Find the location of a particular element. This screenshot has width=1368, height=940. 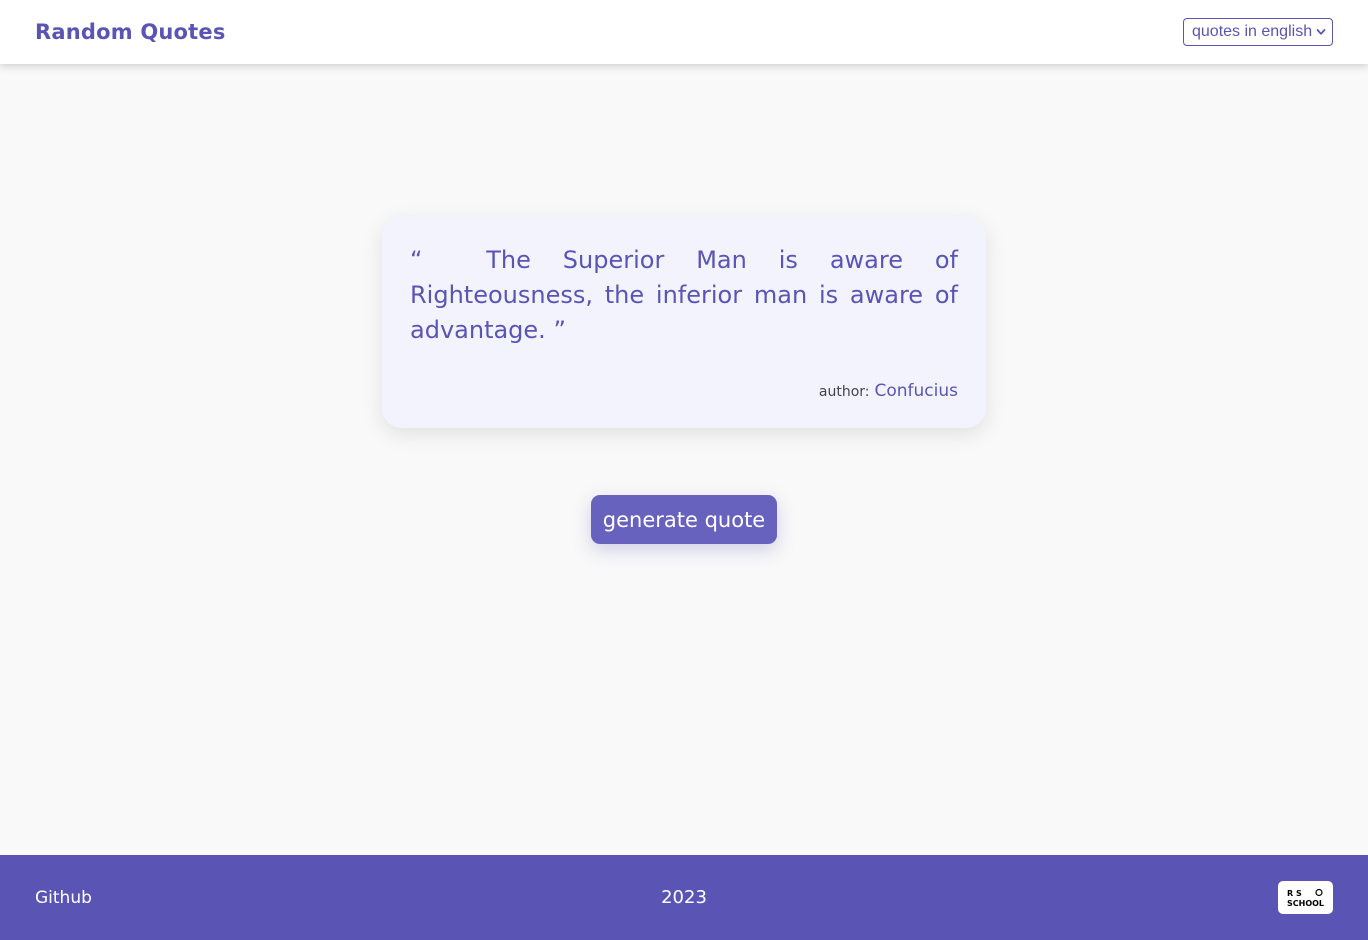

author-row: author: Confucius is located at coordinates (888, 391).